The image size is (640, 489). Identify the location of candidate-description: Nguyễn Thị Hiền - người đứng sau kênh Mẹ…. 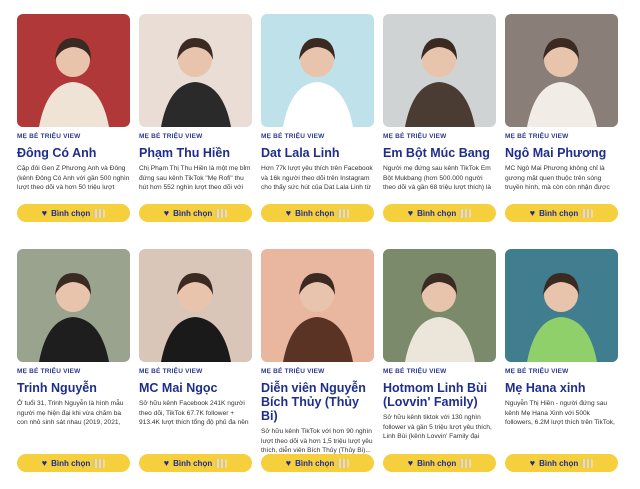
(560, 413).